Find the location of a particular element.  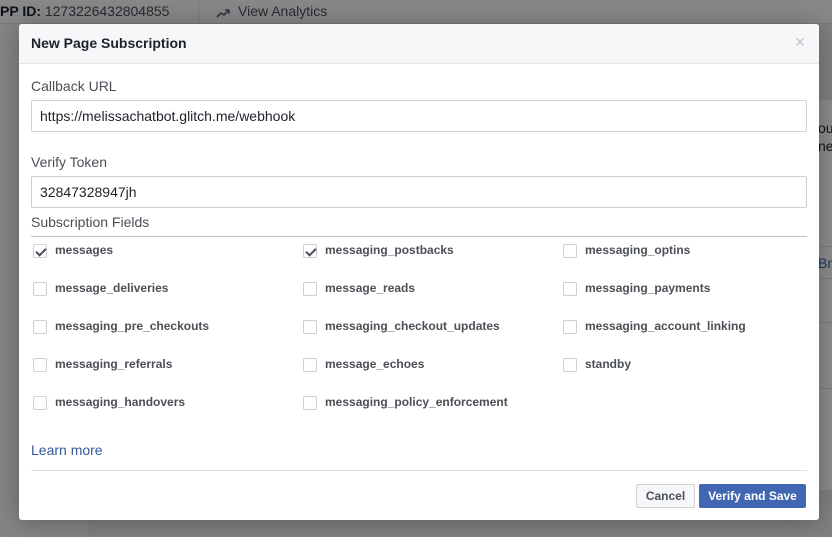

subscription-fields-divider is located at coordinates (419, 236).